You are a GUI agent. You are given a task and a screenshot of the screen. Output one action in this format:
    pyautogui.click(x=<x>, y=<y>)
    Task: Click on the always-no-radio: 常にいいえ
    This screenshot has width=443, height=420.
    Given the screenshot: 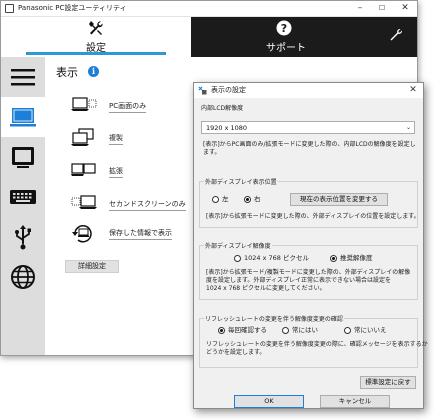 What is the action you would take?
    pyautogui.click(x=369, y=330)
    